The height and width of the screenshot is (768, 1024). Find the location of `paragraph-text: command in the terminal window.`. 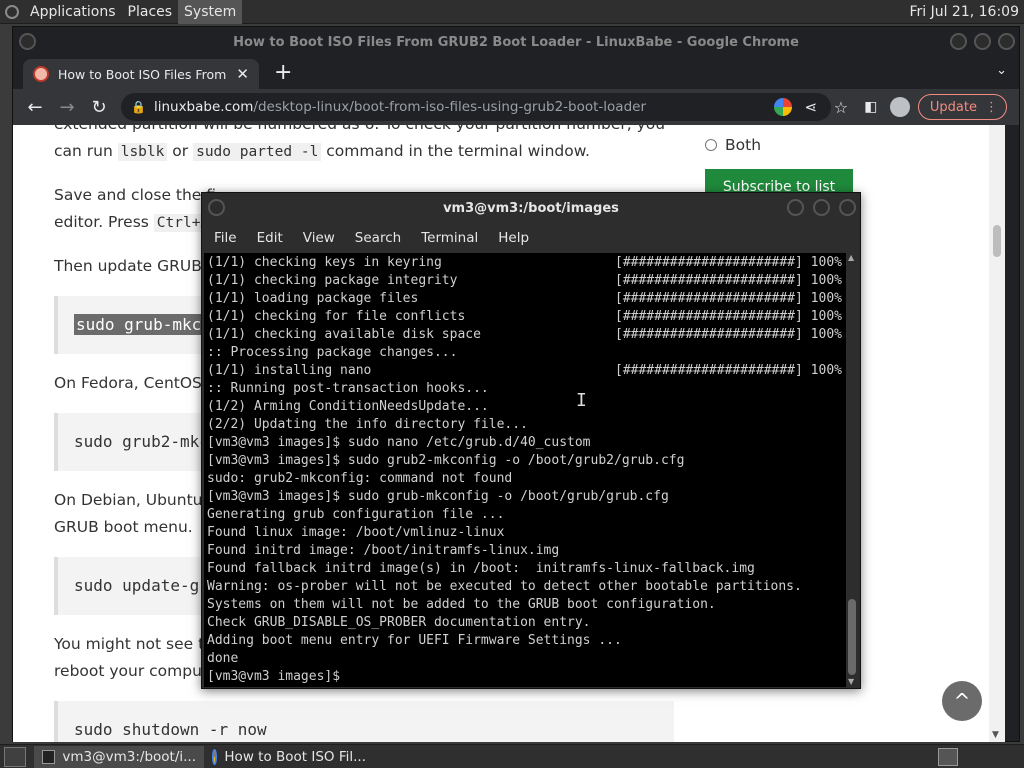

paragraph-text: command in the terminal window. is located at coordinates (455, 151).